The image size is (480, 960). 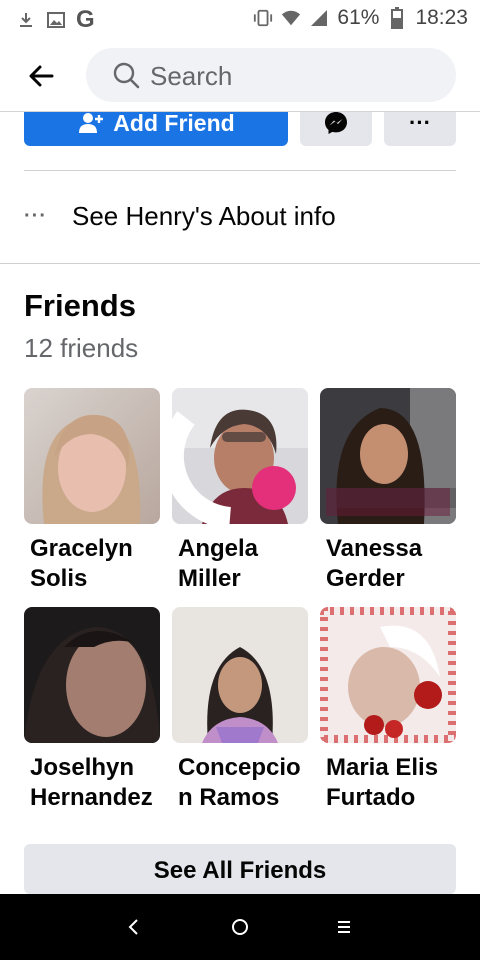 I want to click on friend-card: Gracelyn Solis, so click(x=92, y=491).